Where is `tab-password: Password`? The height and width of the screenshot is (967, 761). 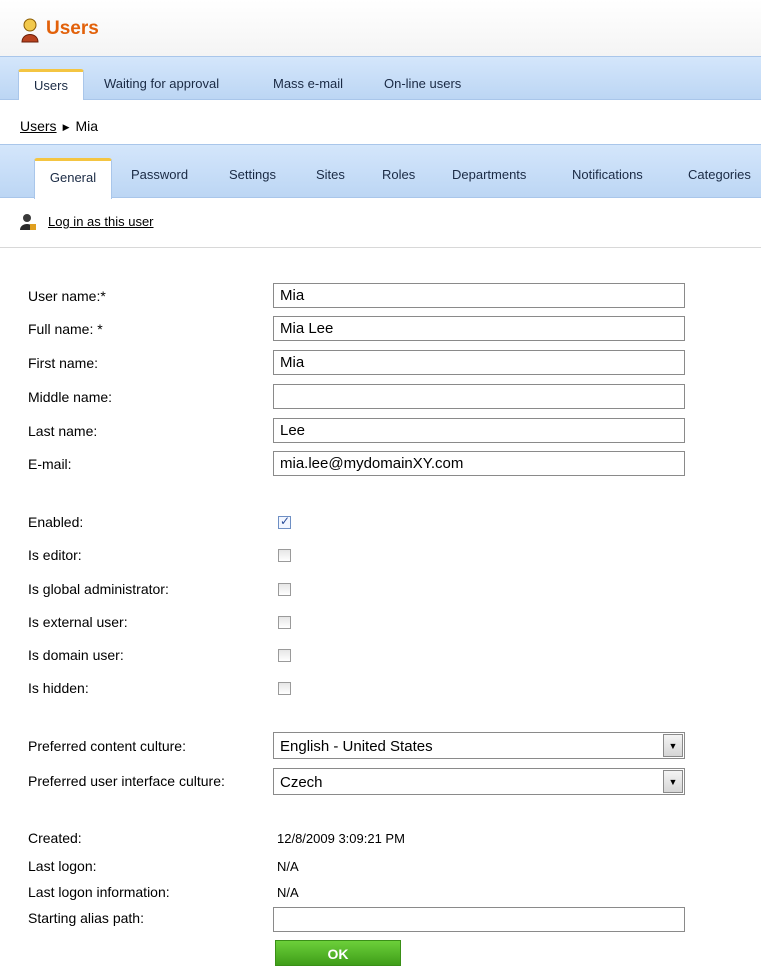 tab-password: Password is located at coordinates (159, 174).